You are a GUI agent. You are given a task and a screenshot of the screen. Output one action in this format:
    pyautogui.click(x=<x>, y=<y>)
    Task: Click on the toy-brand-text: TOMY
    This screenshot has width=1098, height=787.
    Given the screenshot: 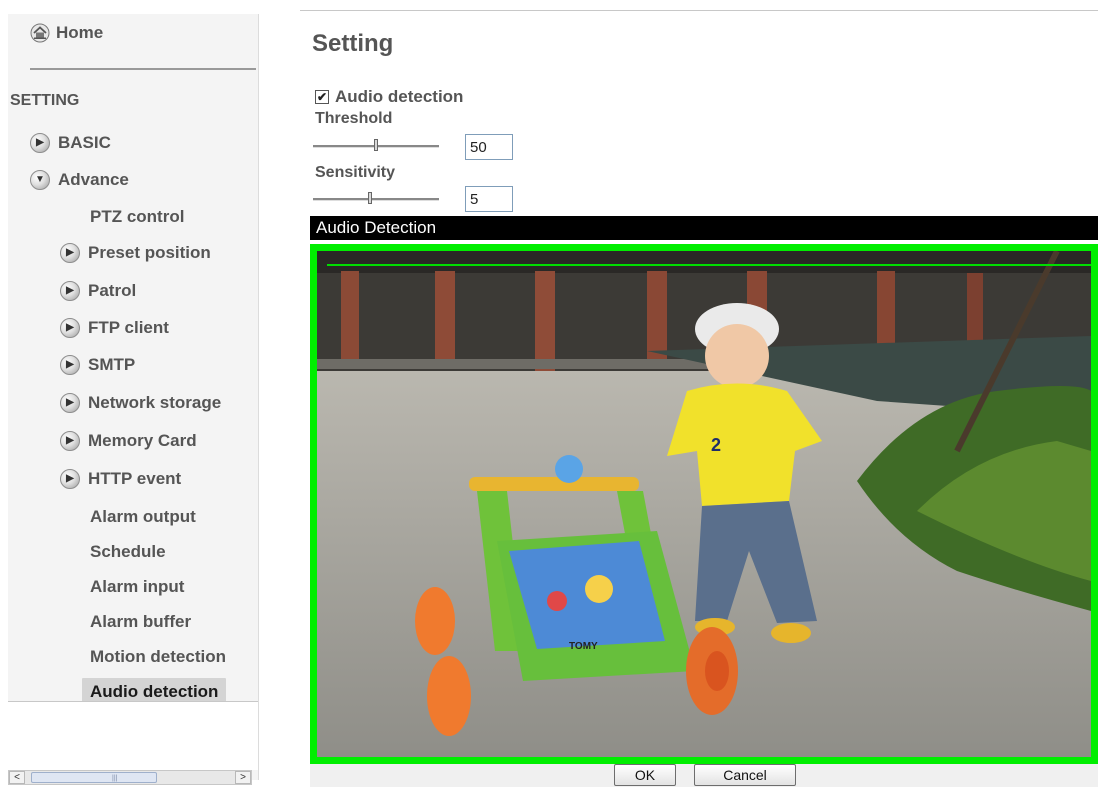 What is the action you would take?
    pyautogui.click(x=583, y=646)
    